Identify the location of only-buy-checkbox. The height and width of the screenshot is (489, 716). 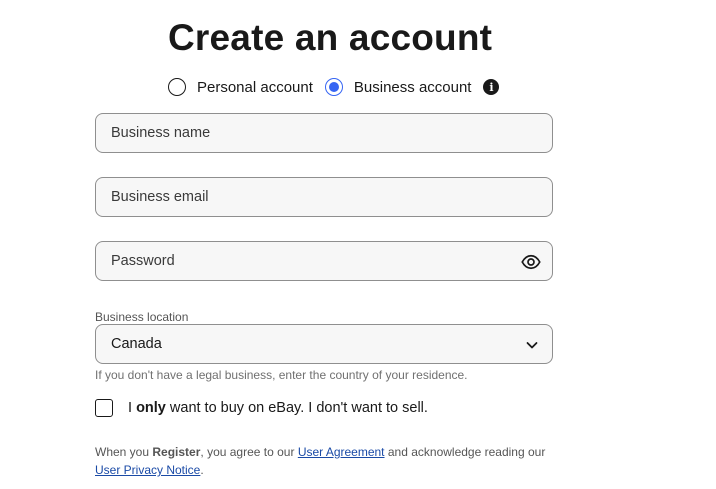
(104, 408).